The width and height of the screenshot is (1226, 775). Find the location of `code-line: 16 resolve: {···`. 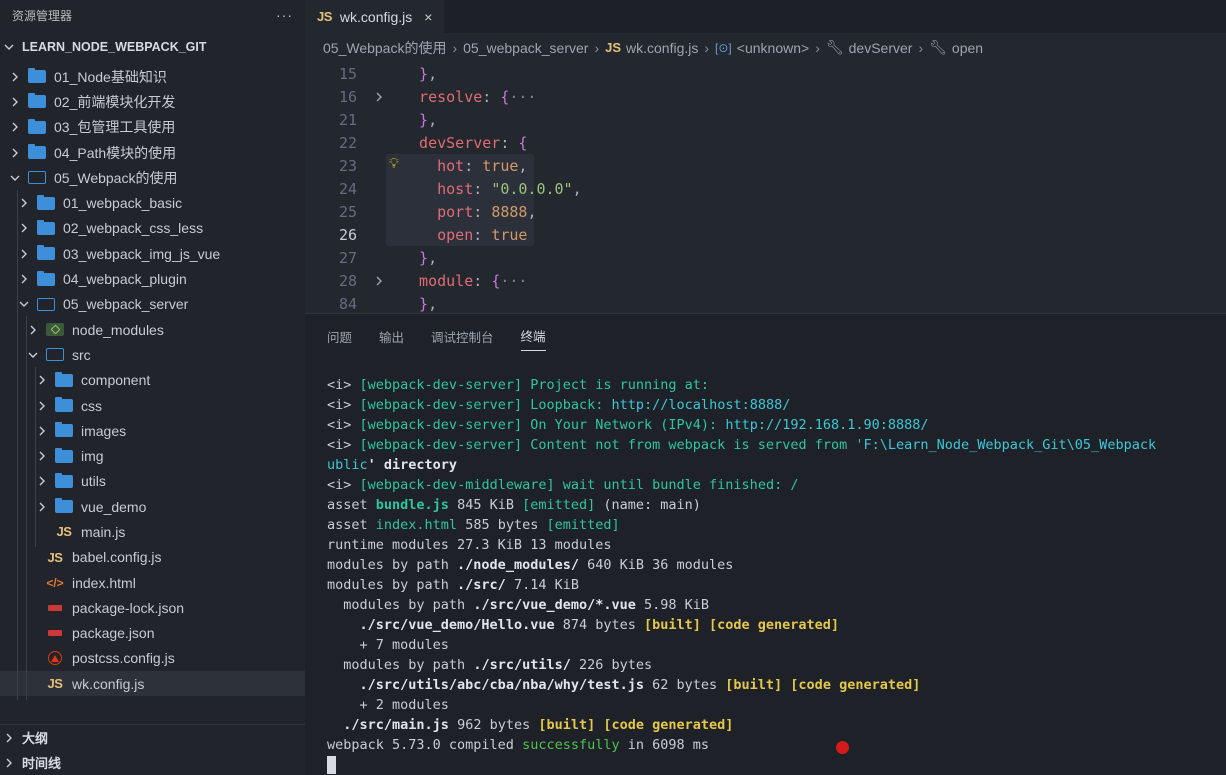

code-line: 16 resolve: {··· is located at coordinates (765, 96).